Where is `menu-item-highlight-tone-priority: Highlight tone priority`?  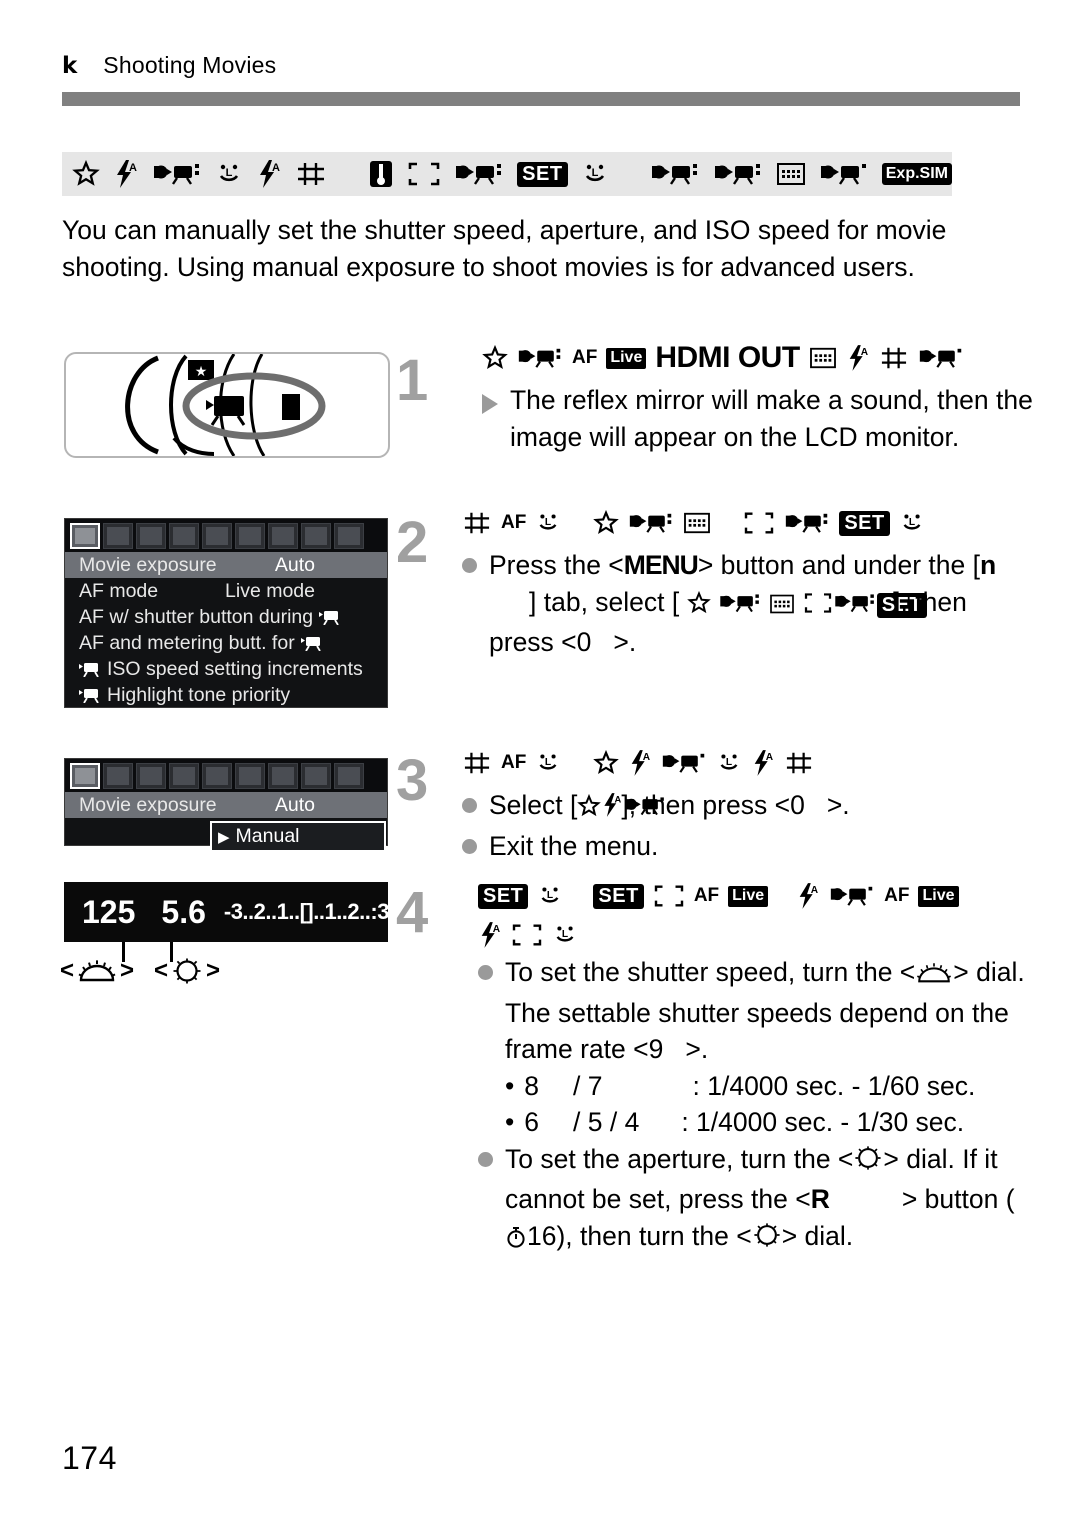 menu-item-highlight-tone-priority: Highlight tone priority is located at coordinates (226, 695).